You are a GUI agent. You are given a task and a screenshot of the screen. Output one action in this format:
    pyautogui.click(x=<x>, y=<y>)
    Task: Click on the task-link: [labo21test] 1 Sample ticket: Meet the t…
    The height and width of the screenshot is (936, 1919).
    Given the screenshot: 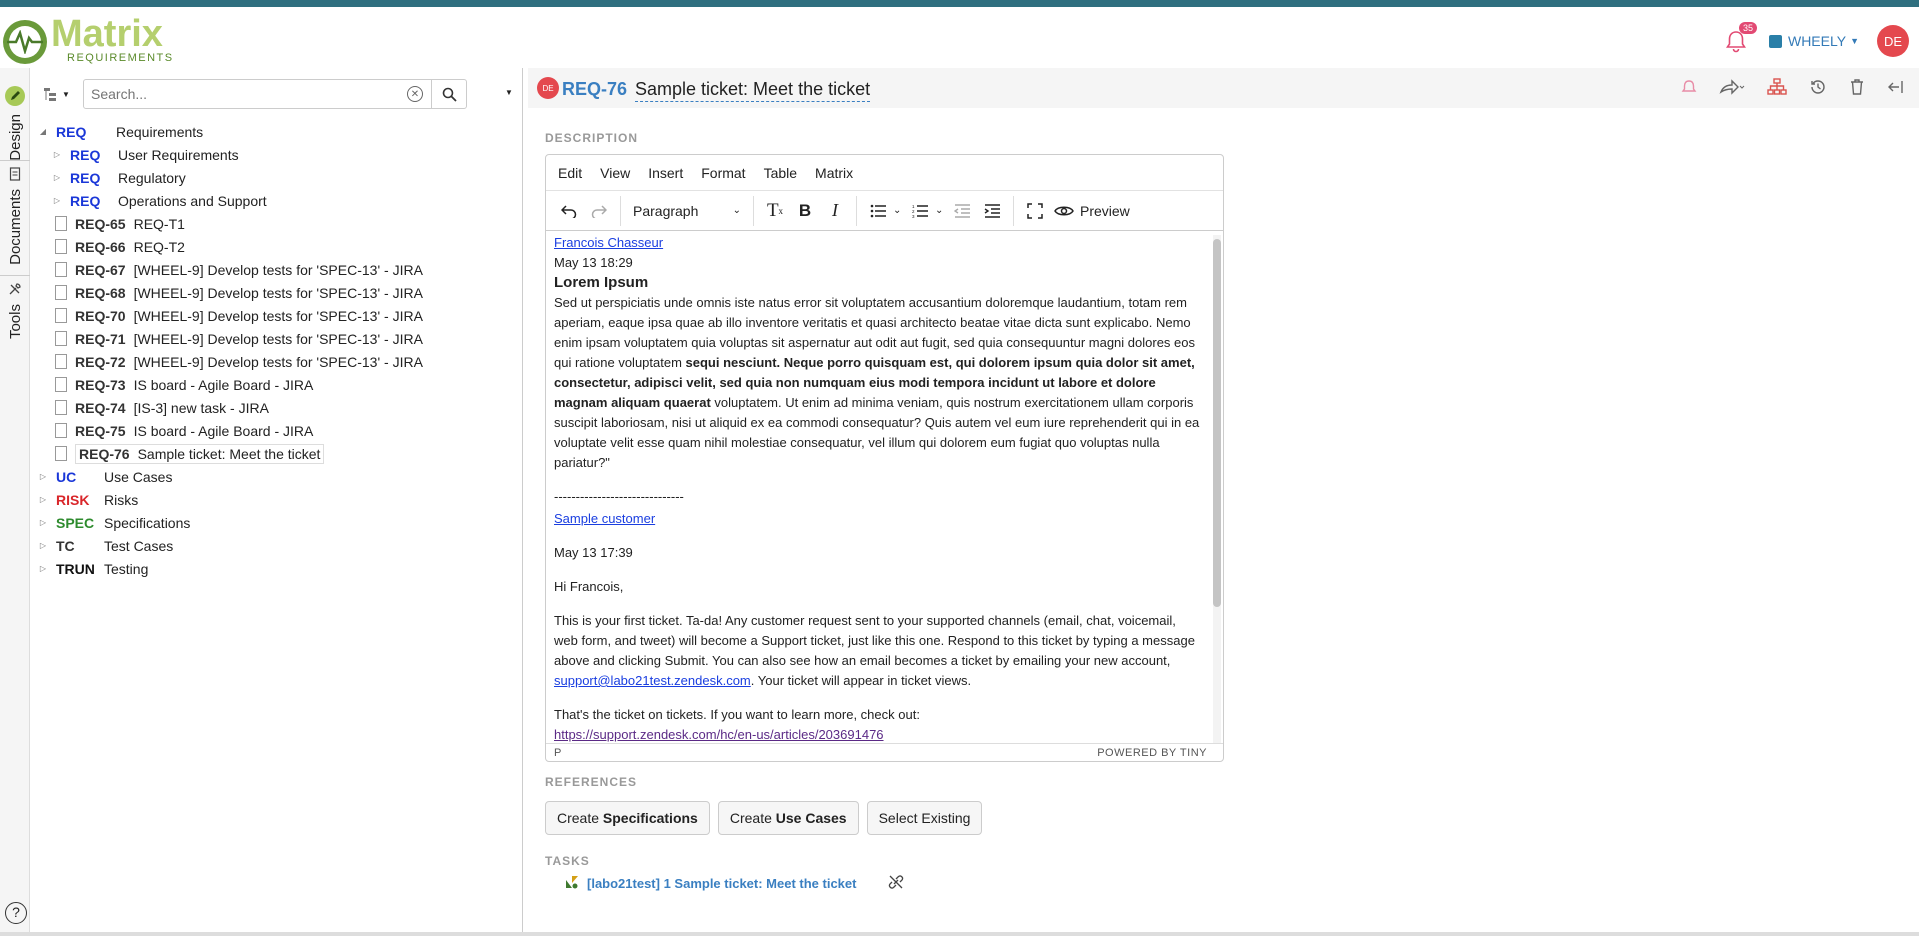 What is the action you would take?
    pyautogui.click(x=721, y=883)
    